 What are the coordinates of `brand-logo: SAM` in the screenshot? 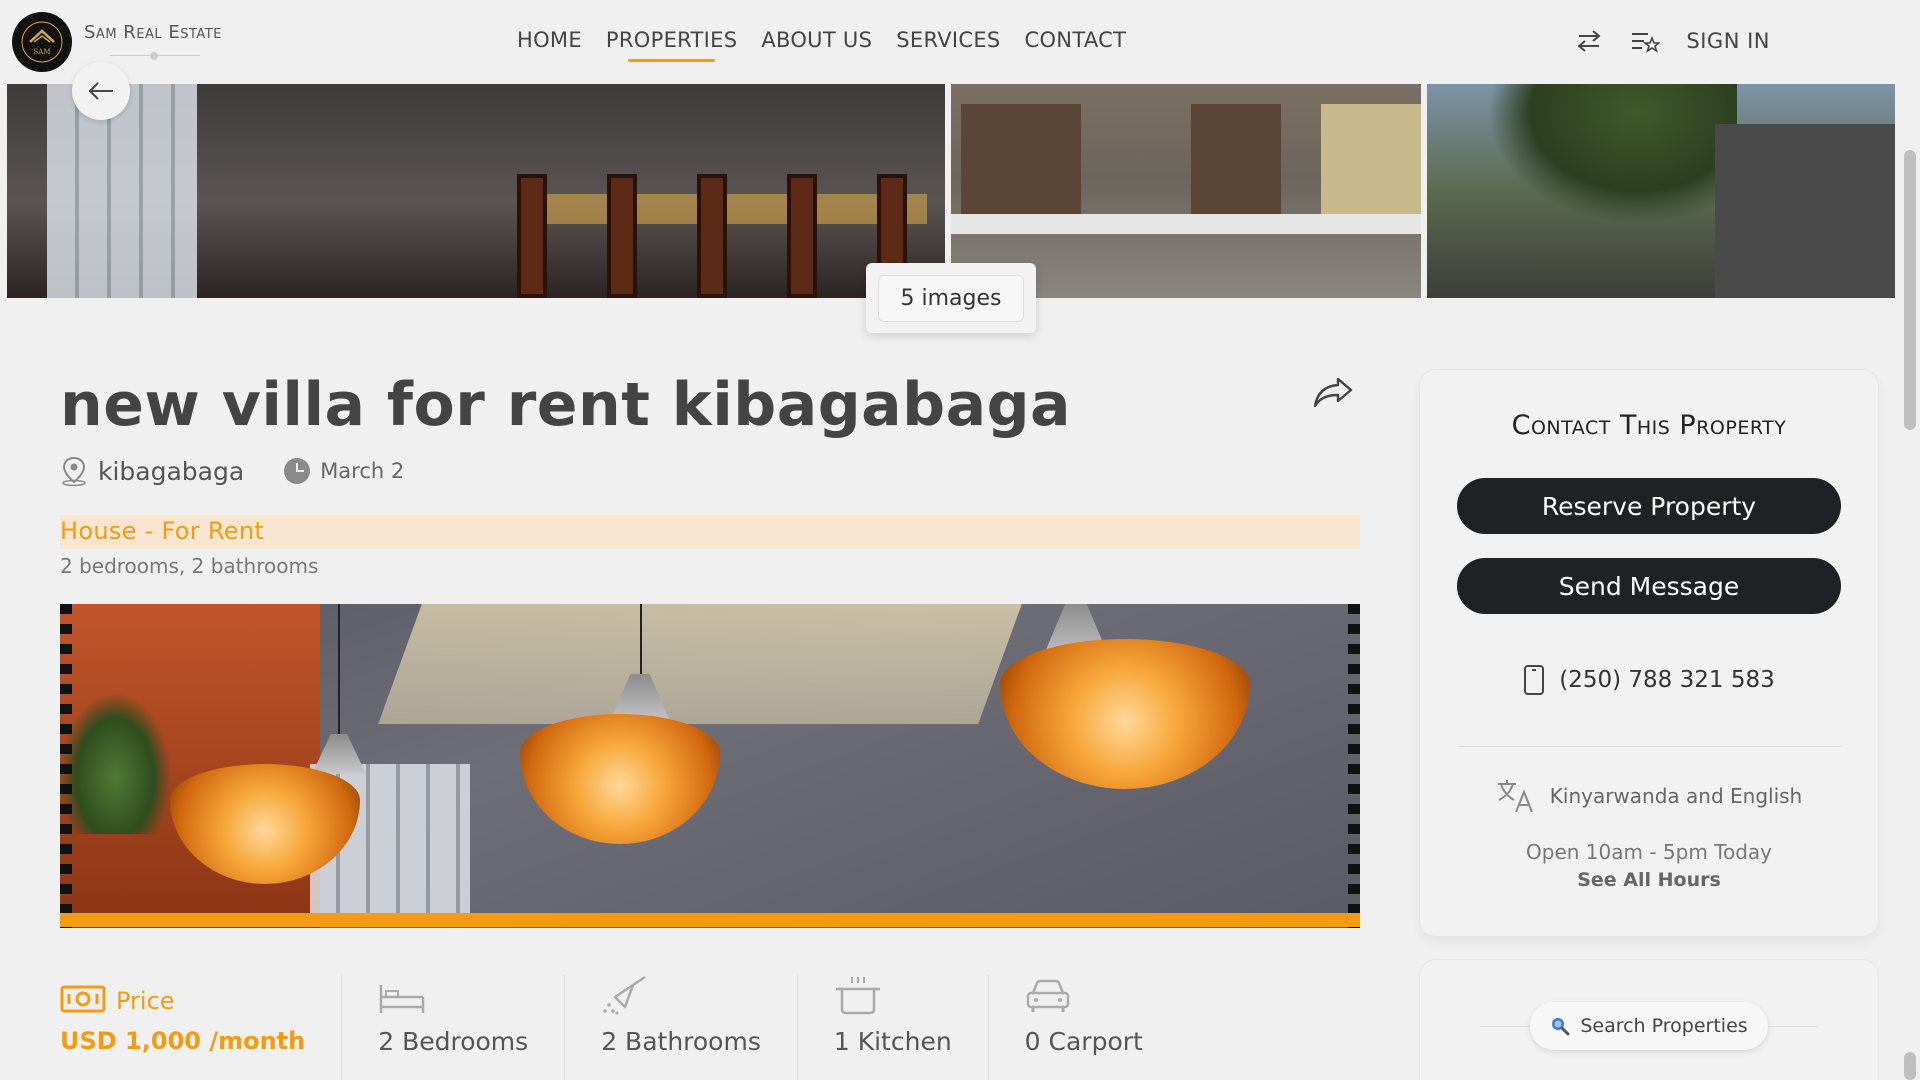 It's located at (42, 42).